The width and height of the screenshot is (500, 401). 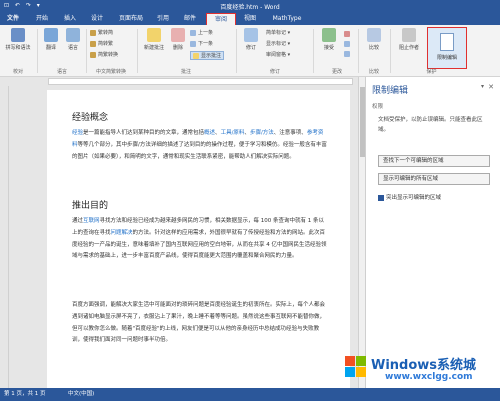 What do you see at coordinates (101, 32) in the screenshot?
I see `t2s-button: 繁转简` at bounding box center [101, 32].